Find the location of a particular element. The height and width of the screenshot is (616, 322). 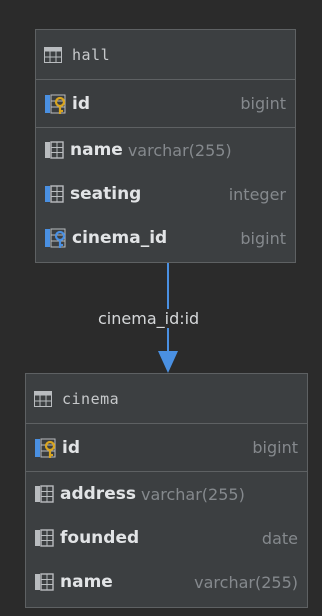

column-row-cinema-id: cinema_id bigint is located at coordinates (165, 238).